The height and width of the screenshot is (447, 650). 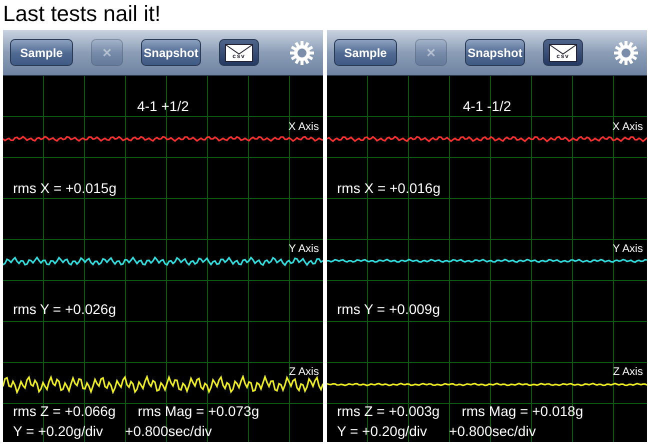 What do you see at coordinates (388, 411) in the screenshot?
I see `rms-reading: rms Z = +0.003g` at bounding box center [388, 411].